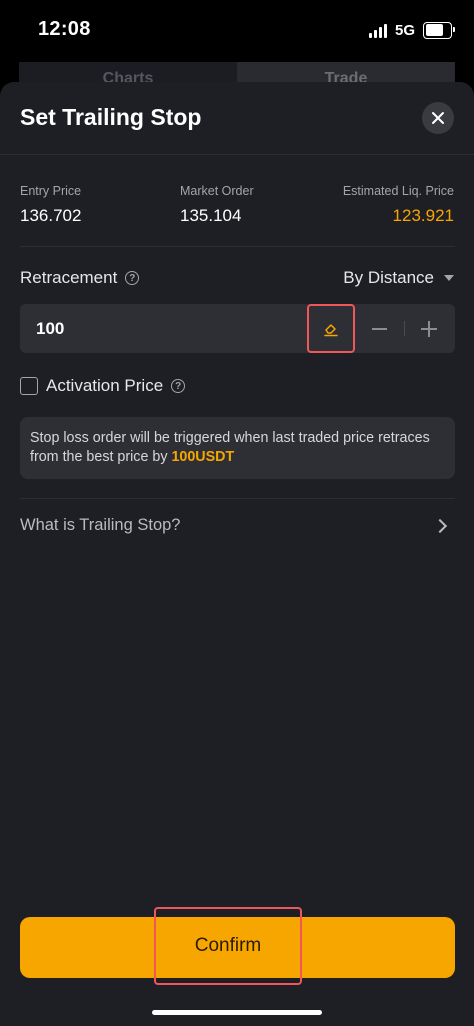 The width and height of the screenshot is (474, 1026). Describe the element at coordinates (237, 525) in the screenshot. I see `what-is-trailing-stop-link: What is Trailing Stop?` at that location.